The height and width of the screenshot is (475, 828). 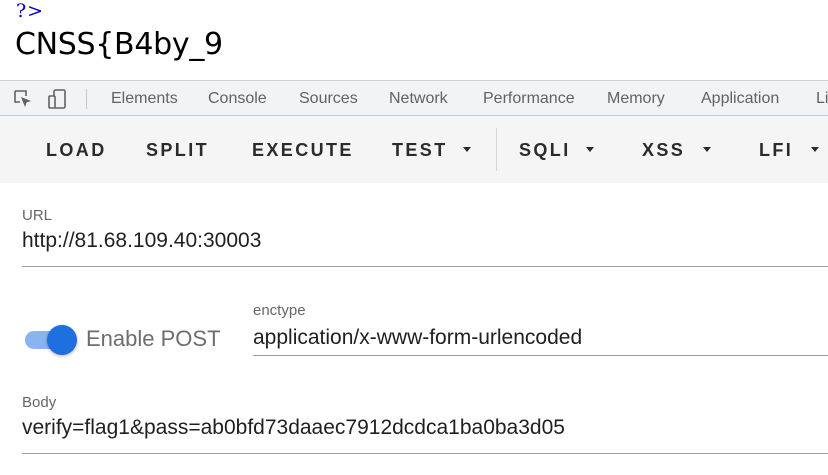 I want to click on split-button: SPLIT, so click(x=177, y=150).